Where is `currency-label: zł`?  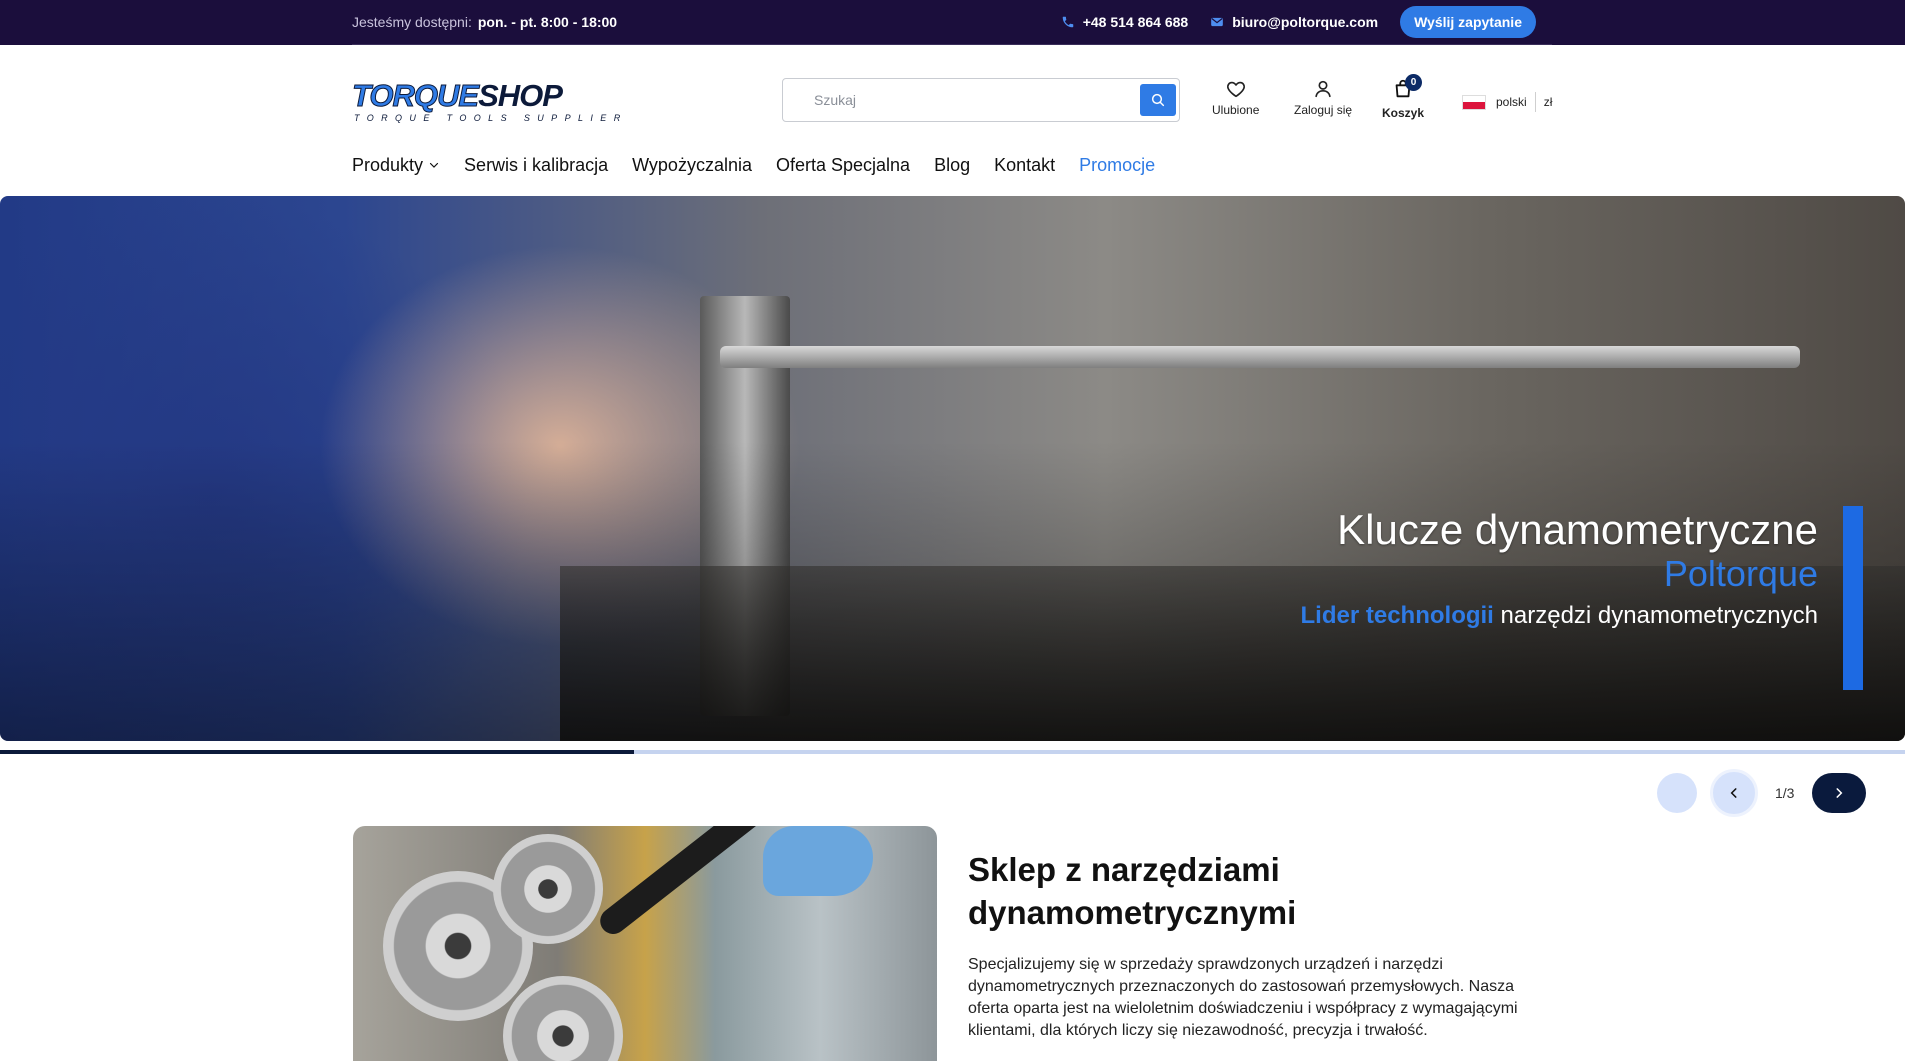
currency-label: zł is located at coordinates (1548, 102).